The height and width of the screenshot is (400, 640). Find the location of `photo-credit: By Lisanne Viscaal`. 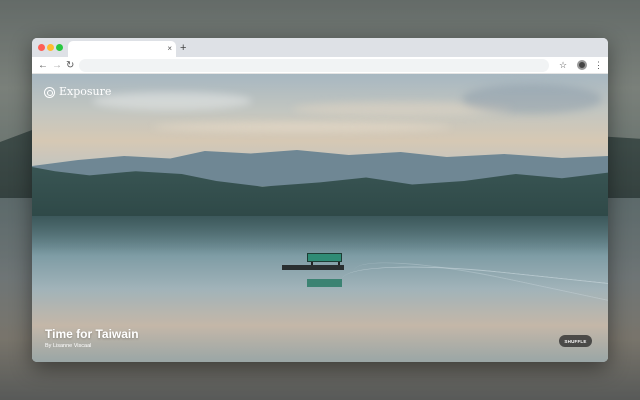

photo-credit: By Lisanne Viscaal is located at coordinates (68, 346).